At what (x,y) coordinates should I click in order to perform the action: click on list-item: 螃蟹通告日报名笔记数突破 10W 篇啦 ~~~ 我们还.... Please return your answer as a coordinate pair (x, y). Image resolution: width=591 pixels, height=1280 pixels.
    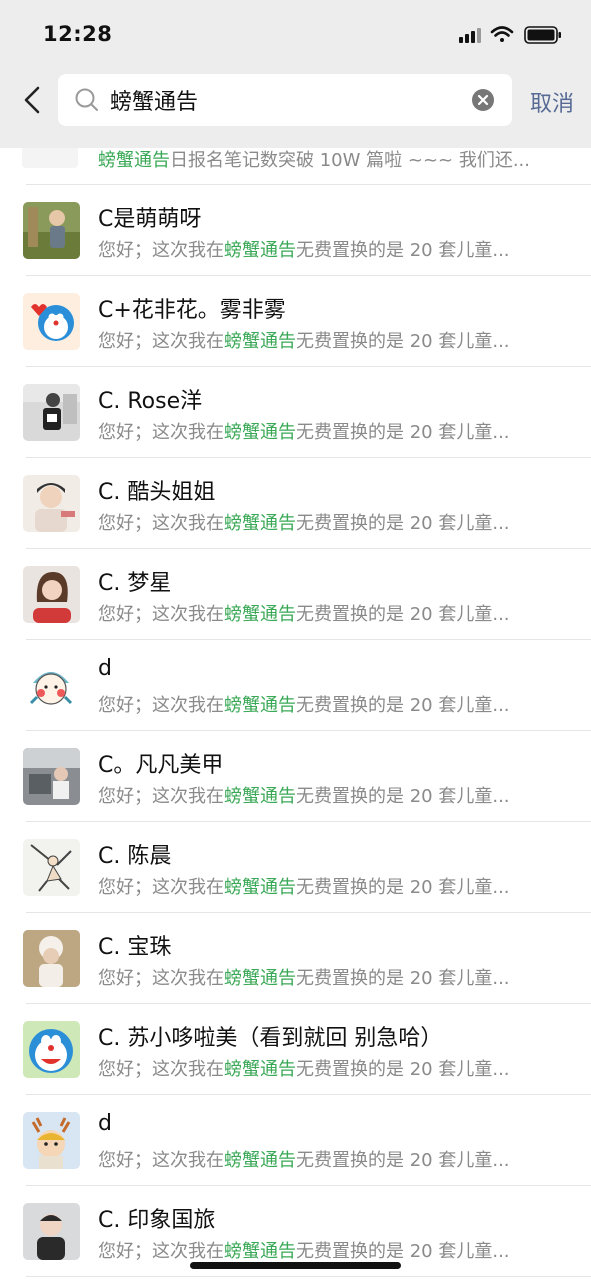
    Looking at the image, I should click on (306, 165).